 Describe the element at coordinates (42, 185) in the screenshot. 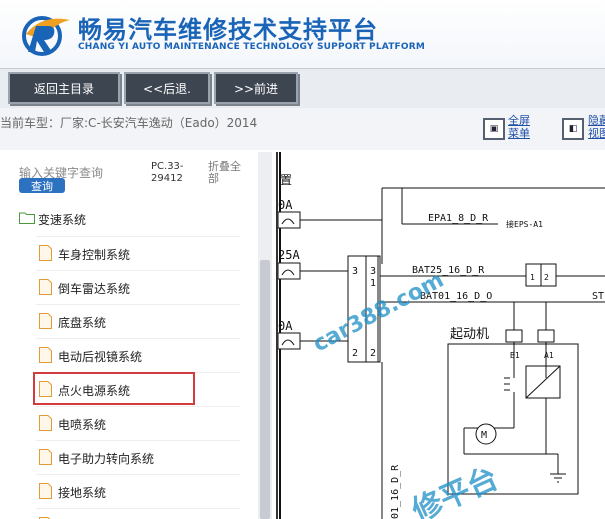

I see `search-button: 查询` at that location.